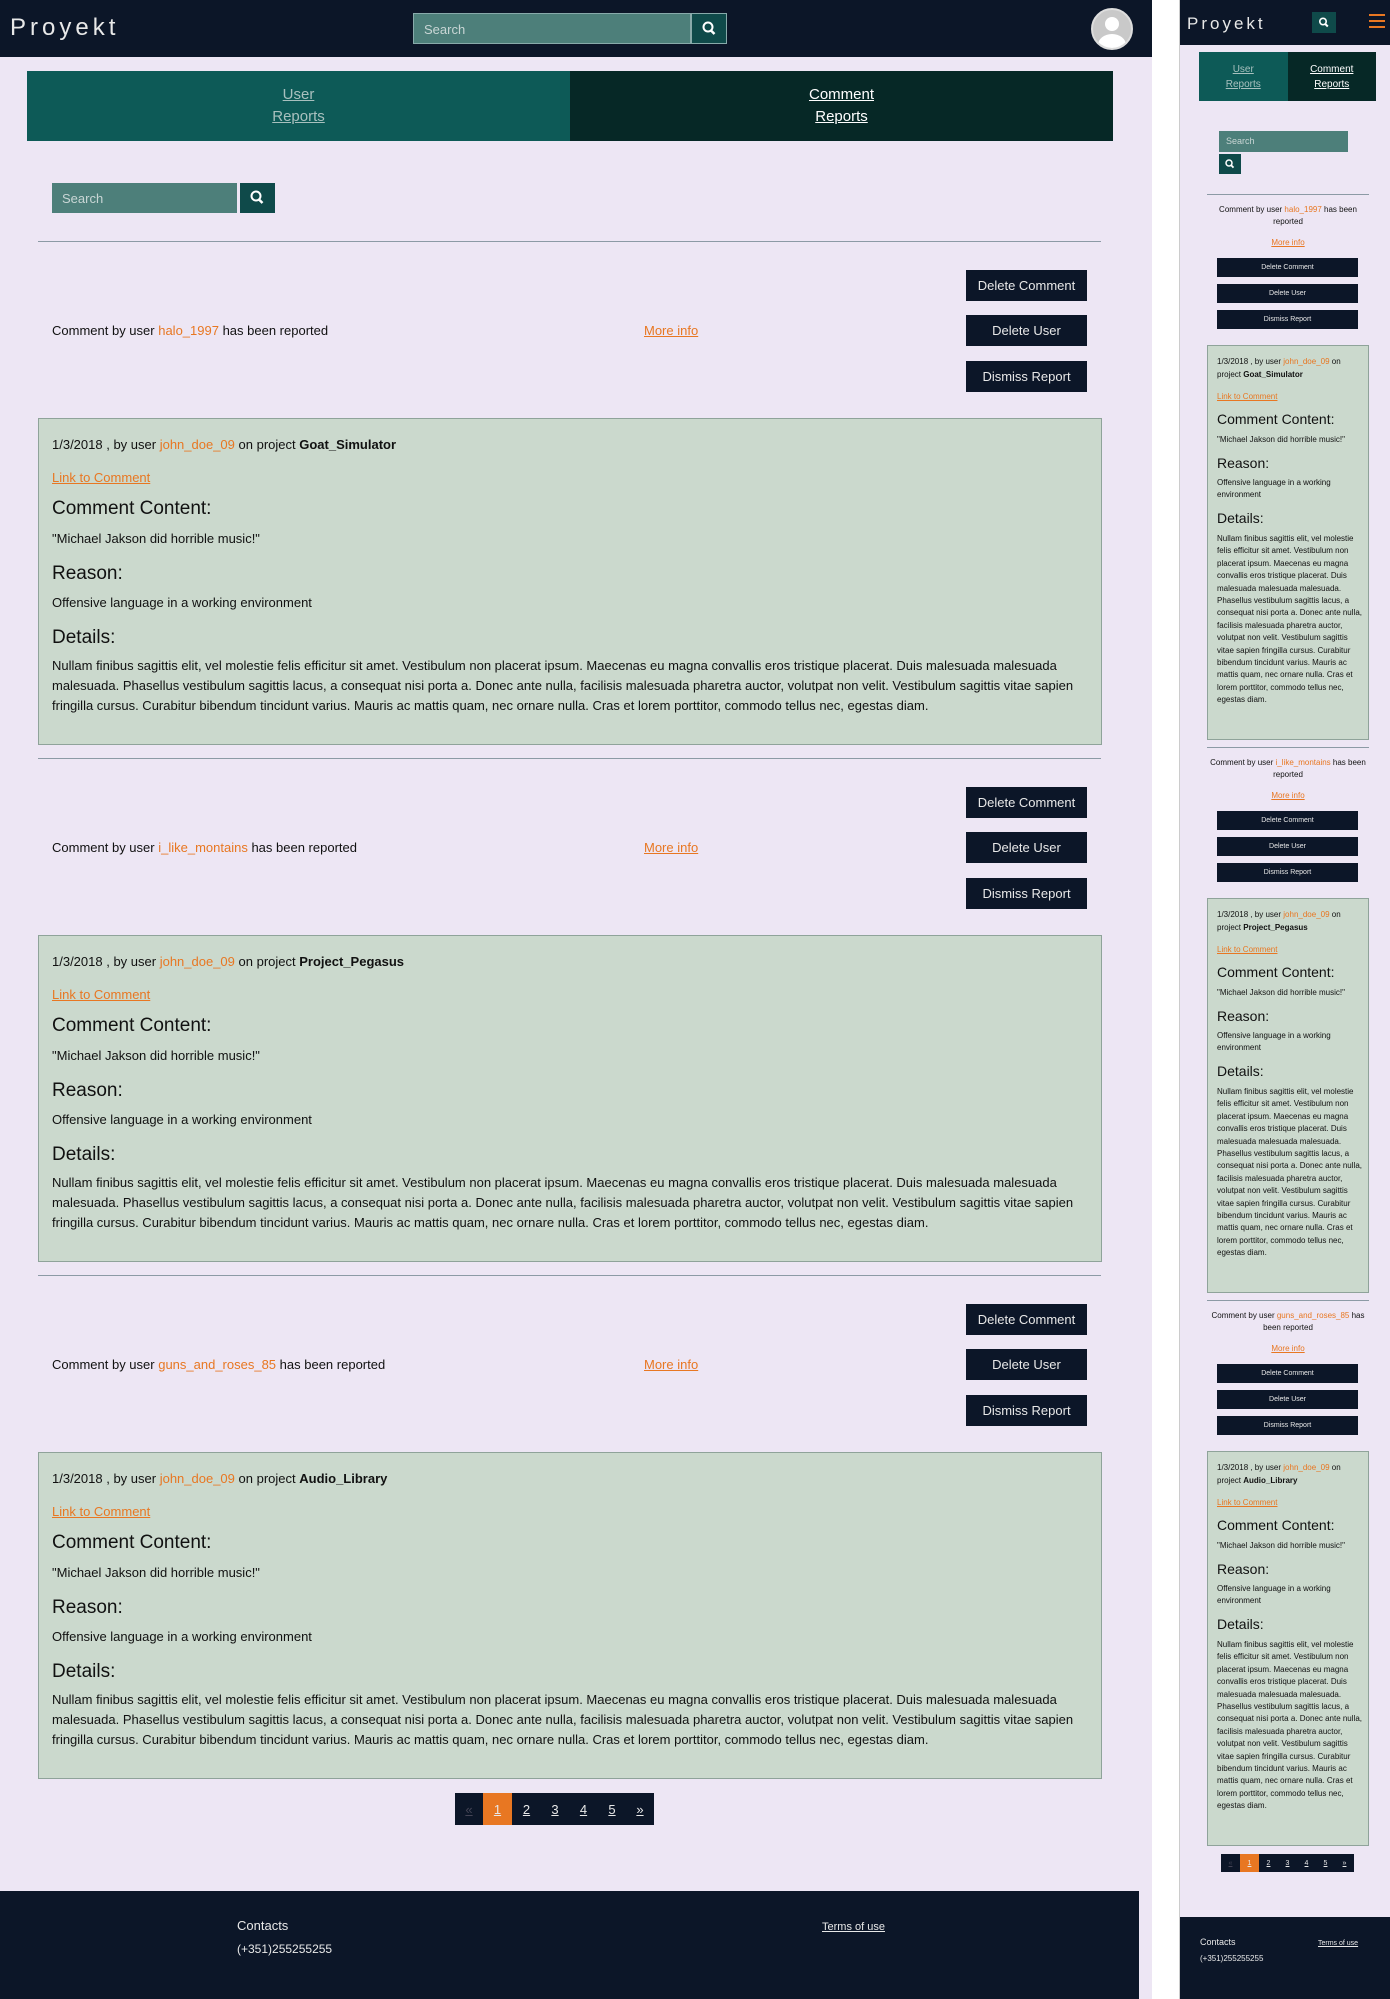  Describe the element at coordinates (569, 1275) in the screenshot. I see `divider` at that location.